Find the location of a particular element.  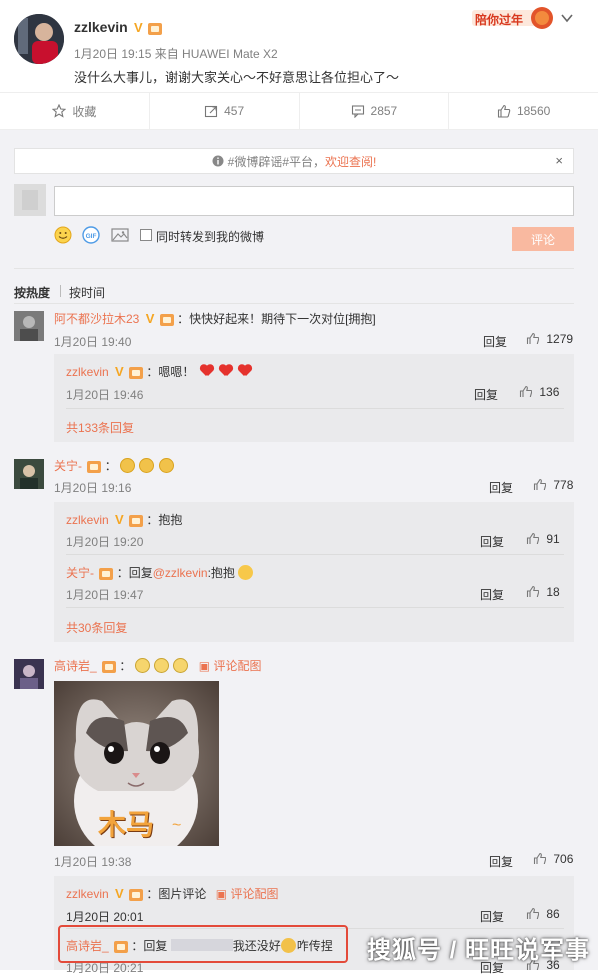

emoji-icon is located at coordinates (63, 236).